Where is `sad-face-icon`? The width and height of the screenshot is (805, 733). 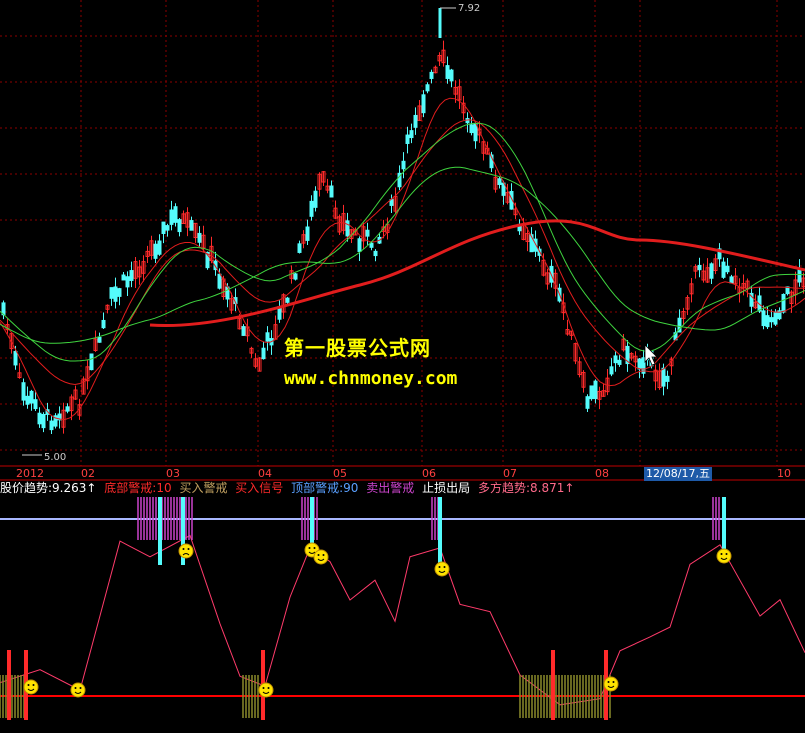 sad-face-icon is located at coordinates (186, 551).